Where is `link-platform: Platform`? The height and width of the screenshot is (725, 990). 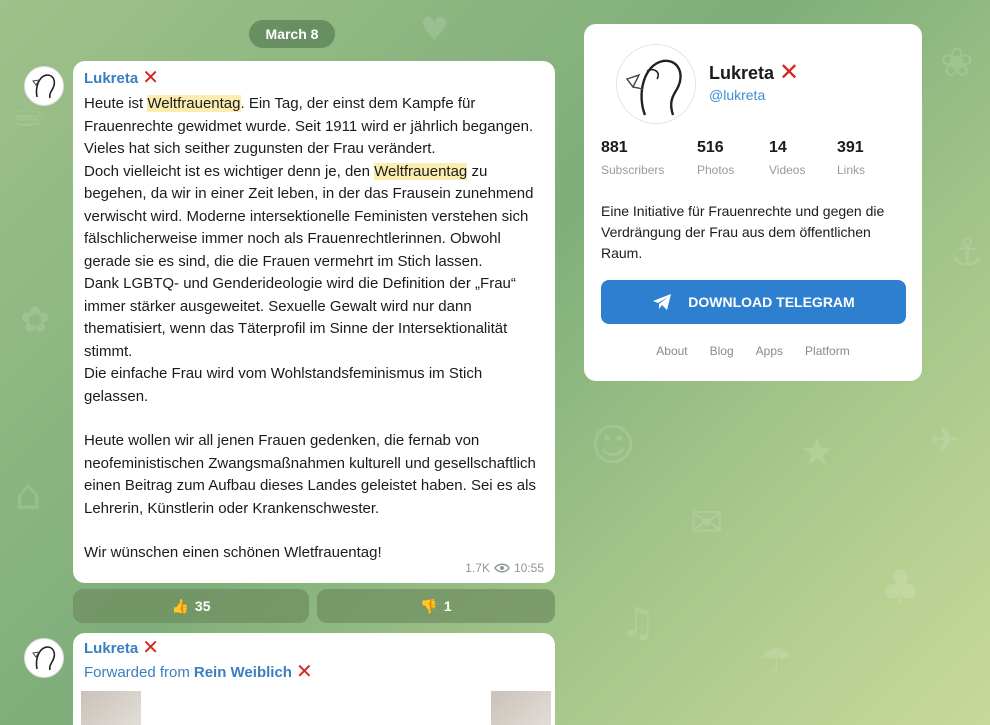 link-platform: Platform is located at coordinates (827, 351).